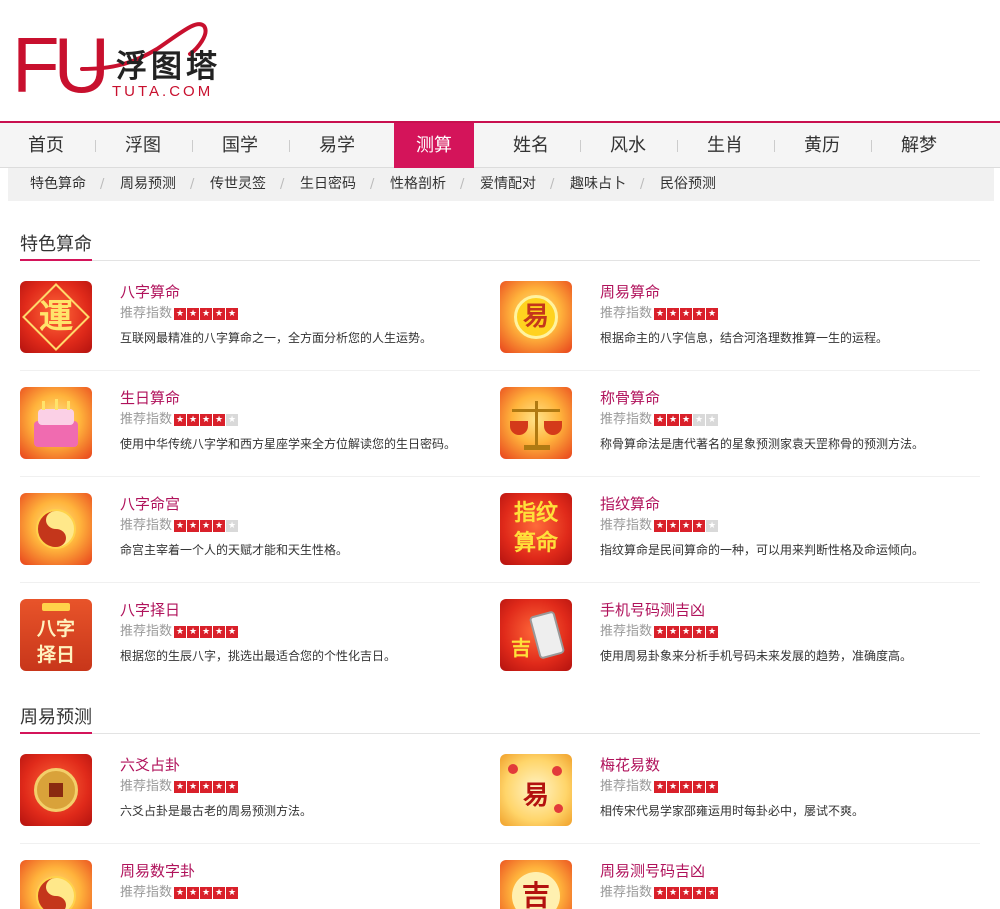 This screenshot has height=909, width=1000. Describe the element at coordinates (56, 423) in the screenshot. I see `birthday-cake-icon` at that location.